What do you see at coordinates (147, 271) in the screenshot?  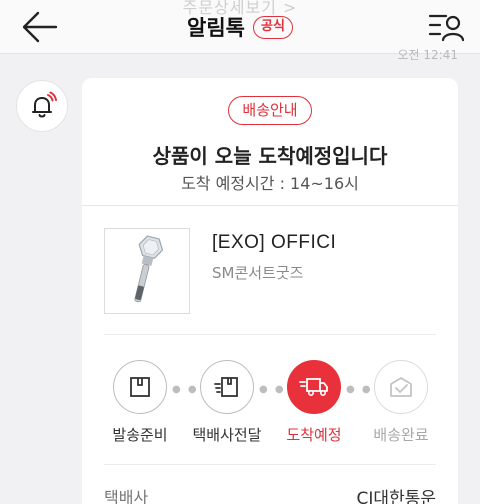 I see `product-thumbnail` at bounding box center [147, 271].